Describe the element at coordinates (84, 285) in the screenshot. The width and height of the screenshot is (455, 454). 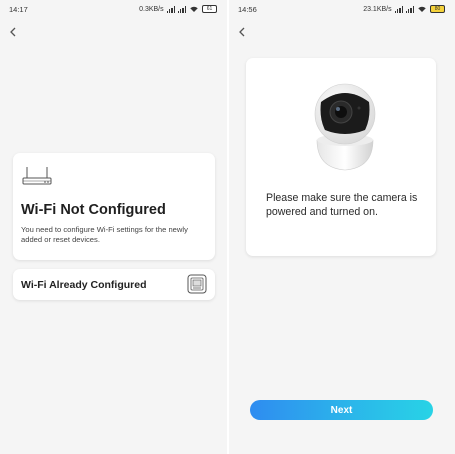
I see `card-label: Wi-Fi Already Configured` at that location.